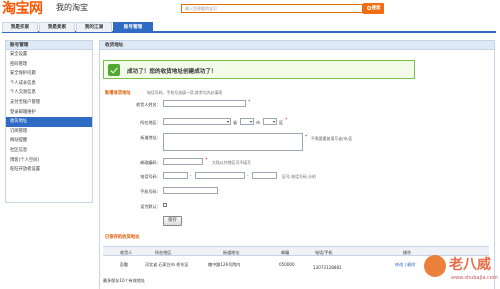 The image size is (500, 289). I want to click on watermark: 老八威 www.shubajia.com, so click(459, 270).